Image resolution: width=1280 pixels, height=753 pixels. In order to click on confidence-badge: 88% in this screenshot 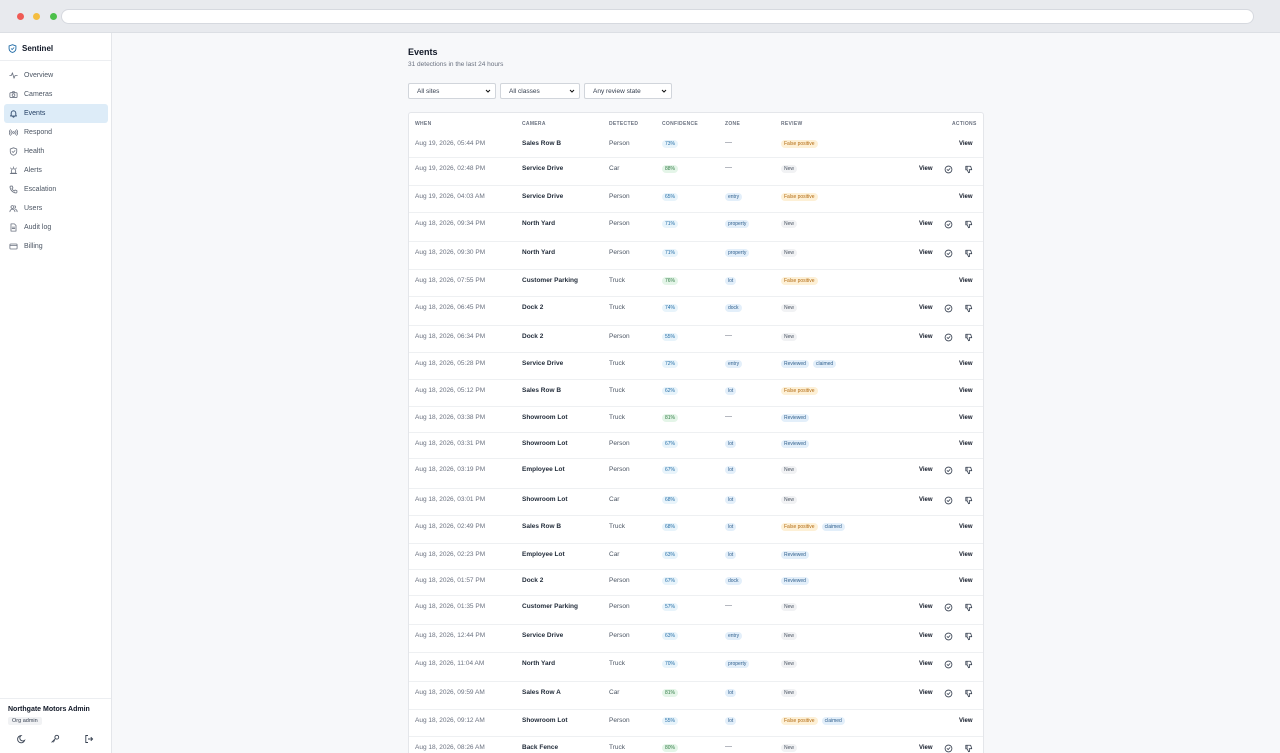, I will do `click(670, 169)`.